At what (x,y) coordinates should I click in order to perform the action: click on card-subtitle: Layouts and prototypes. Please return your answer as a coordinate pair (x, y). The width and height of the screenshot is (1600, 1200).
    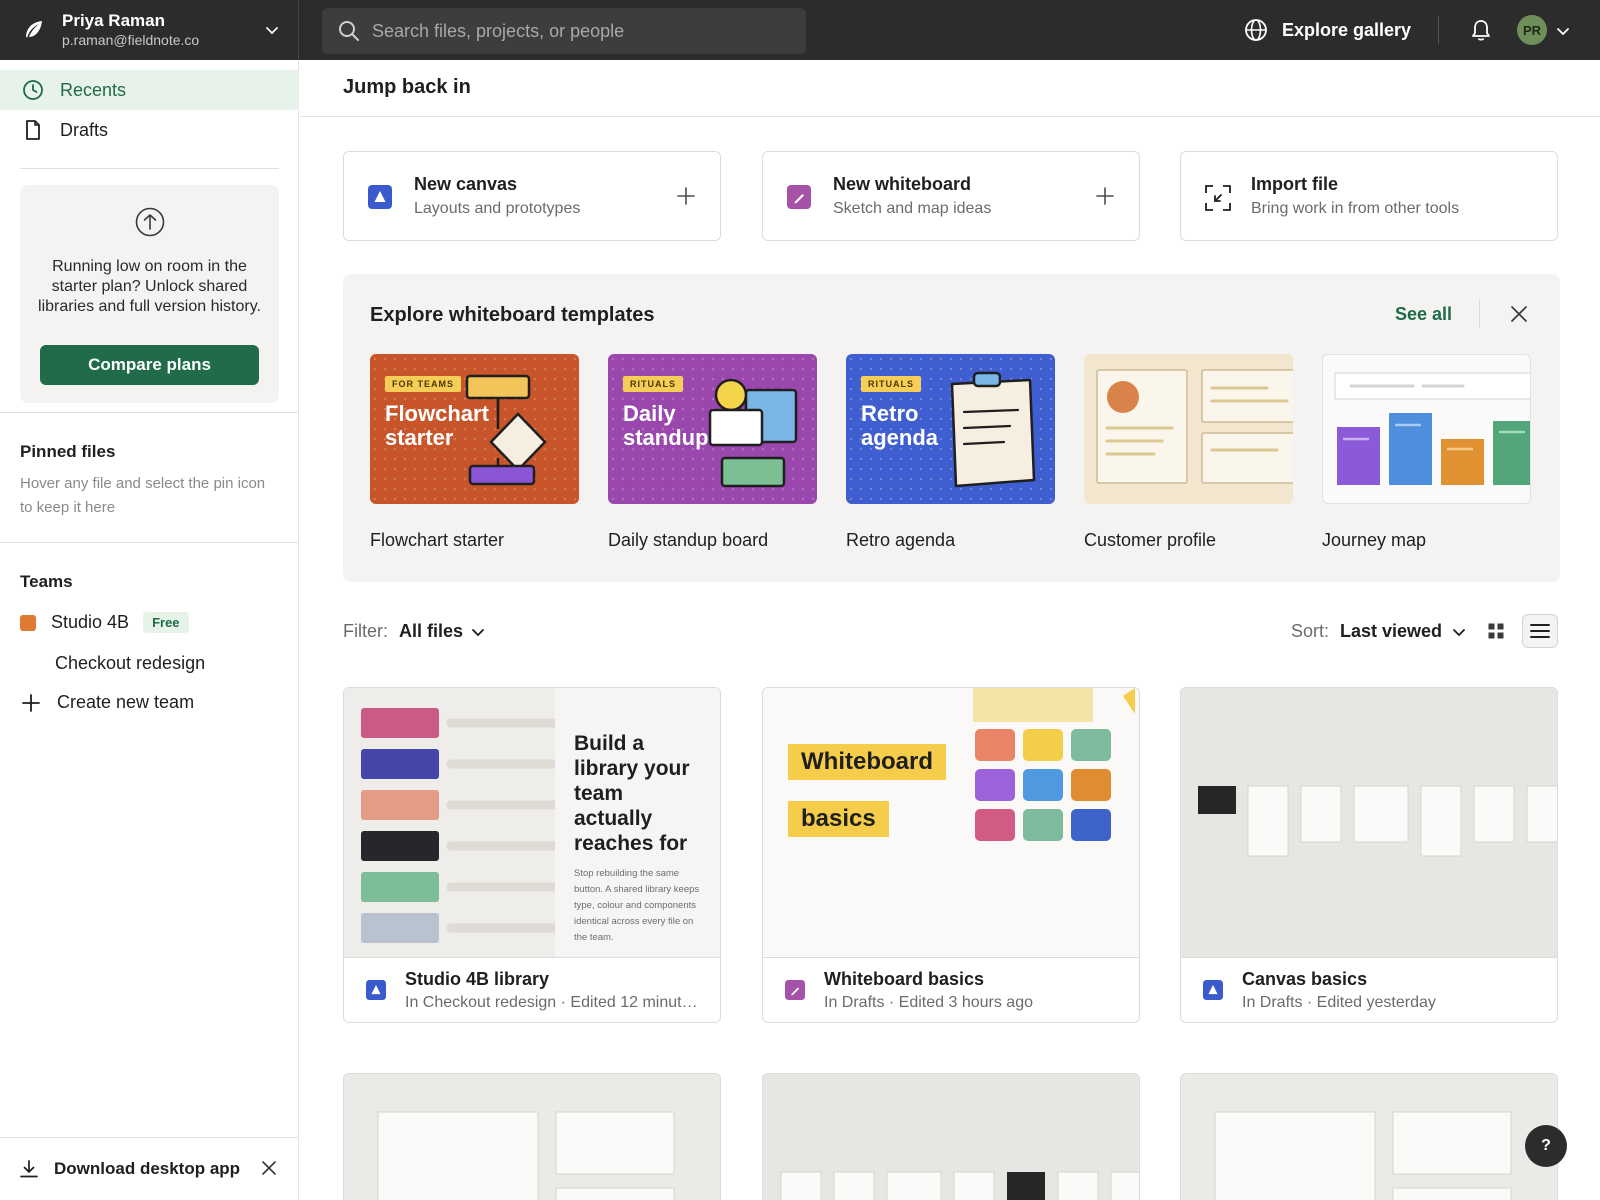
    Looking at the image, I should click on (497, 208).